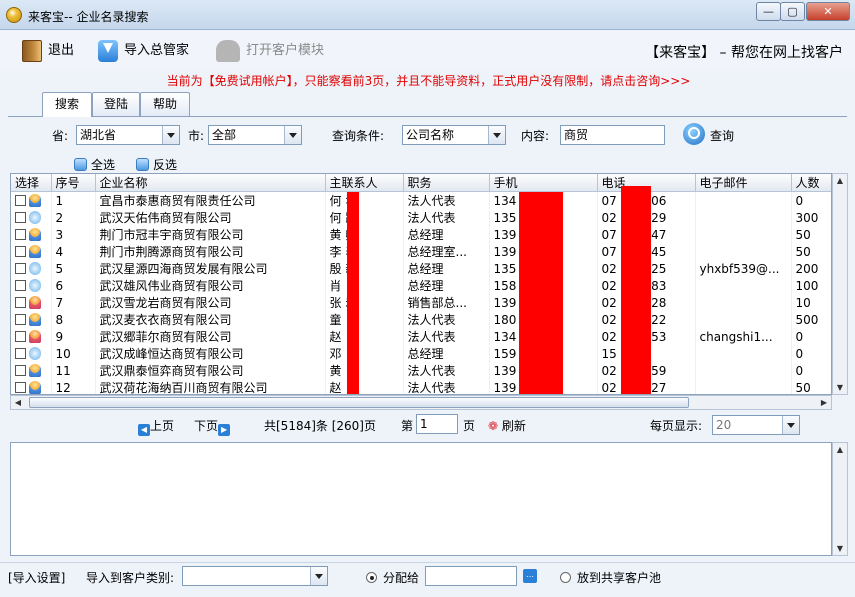 The width and height of the screenshot is (855, 597). Describe the element at coordinates (811, 251) in the screenshot. I see `headcount: 50` at that location.